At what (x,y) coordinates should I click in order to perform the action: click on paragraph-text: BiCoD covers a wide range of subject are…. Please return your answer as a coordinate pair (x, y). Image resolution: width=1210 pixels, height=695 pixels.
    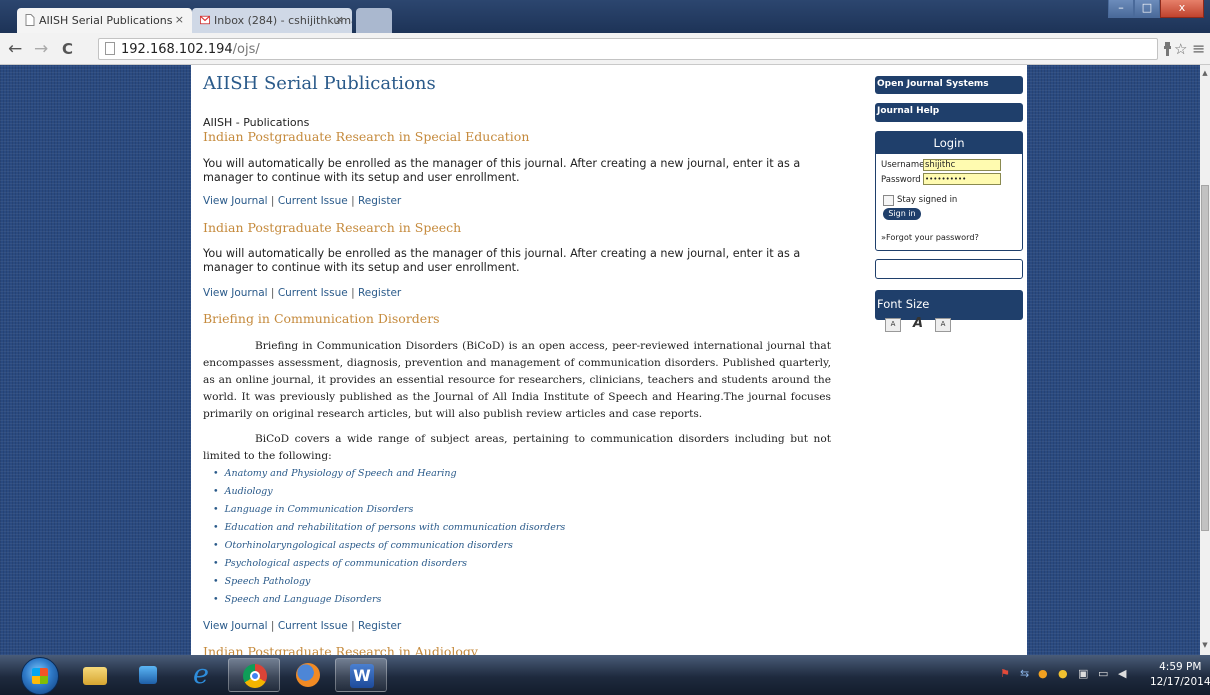
    Looking at the image, I should click on (517, 447).